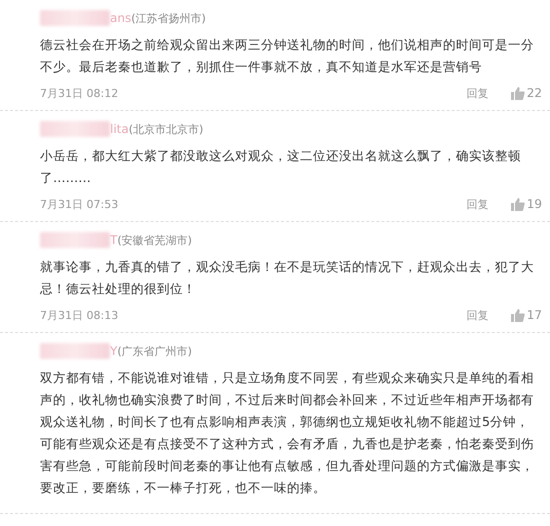 The width and height of the screenshot is (550, 526). Describe the element at coordinates (534, 315) in the screenshot. I see `like-count: 17` at that location.